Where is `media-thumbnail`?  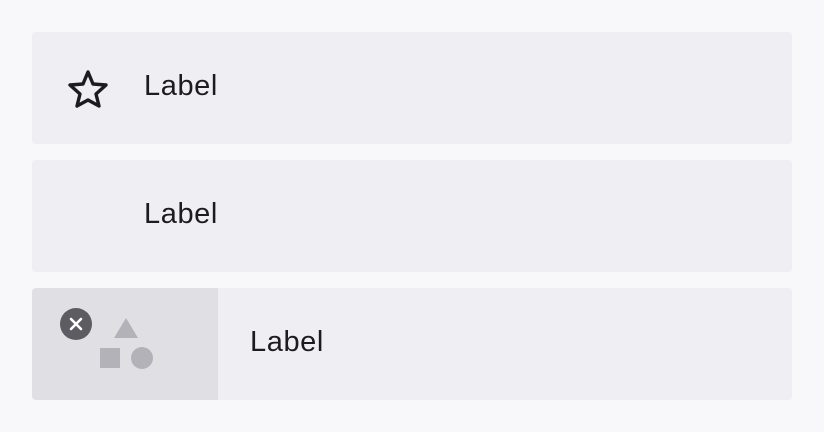 media-thumbnail is located at coordinates (125, 344).